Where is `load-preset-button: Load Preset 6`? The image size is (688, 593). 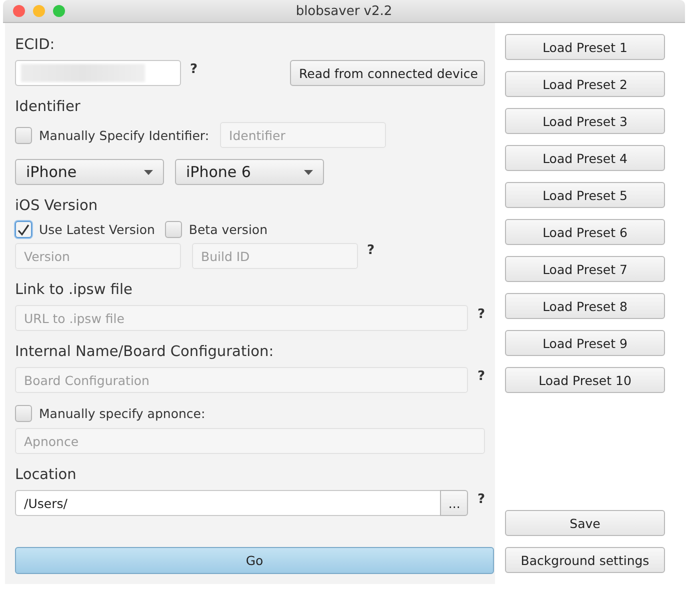
load-preset-button: Load Preset 6 is located at coordinates (585, 232).